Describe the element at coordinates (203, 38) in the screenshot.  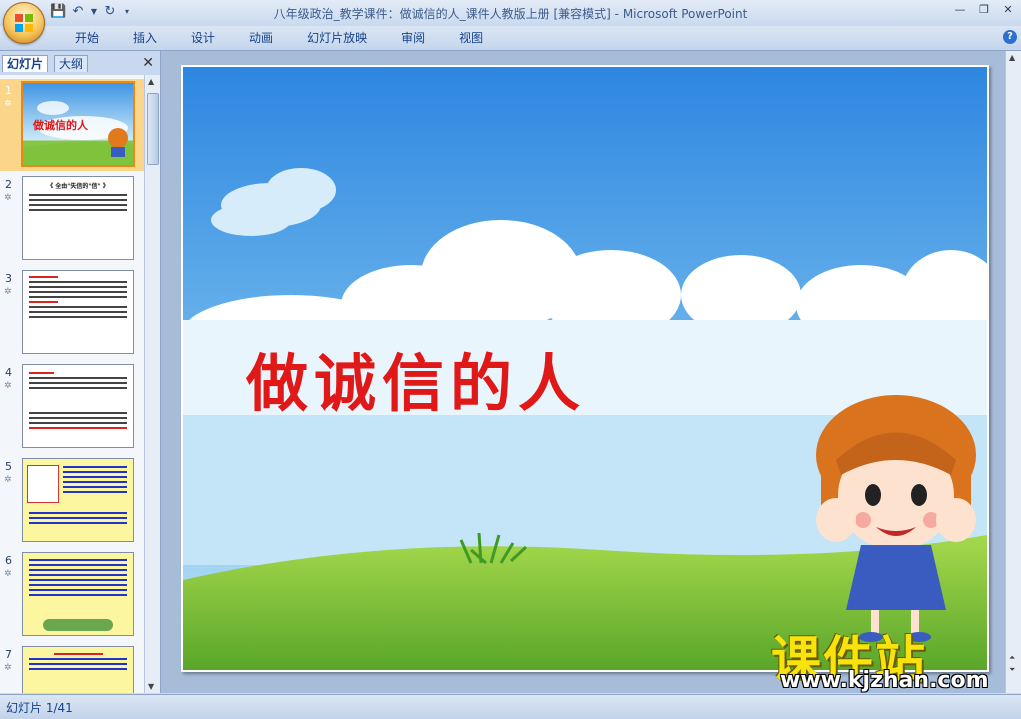
I see `tab-design: 设计` at that location.